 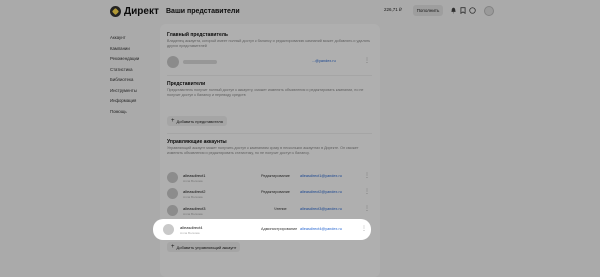 I want to click on account-login: alleasdirect3, so click(x=194, y=208).